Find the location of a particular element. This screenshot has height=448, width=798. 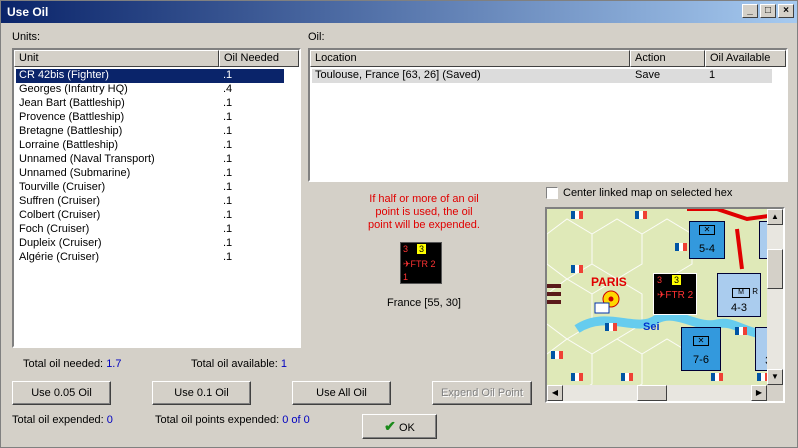

unit-row: Foch (Cruiser) .1 is located at coordinates (150, 230).